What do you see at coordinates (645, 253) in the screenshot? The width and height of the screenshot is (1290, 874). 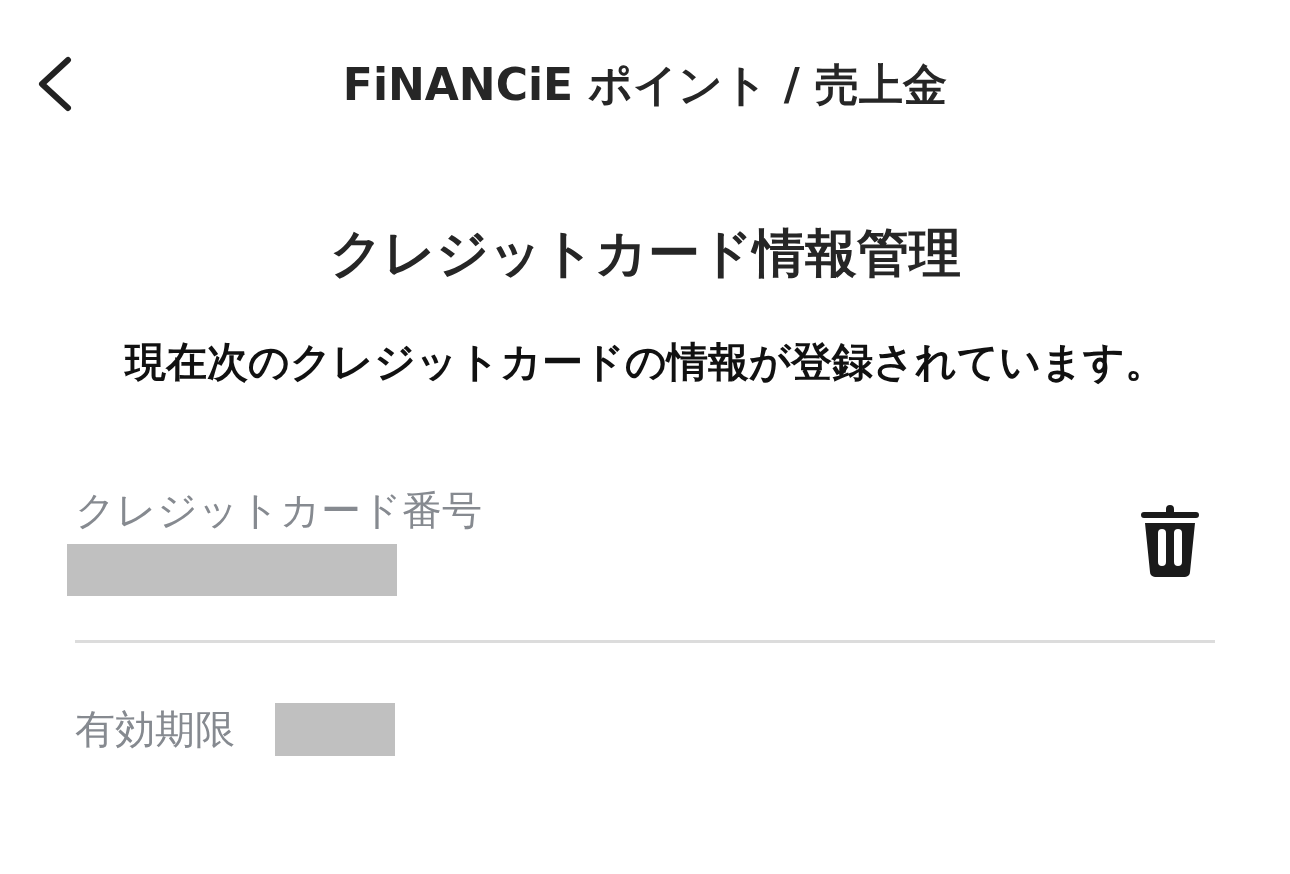 I see `section-heading: クレジットカード情報管理` at bounding box center [645, 253].